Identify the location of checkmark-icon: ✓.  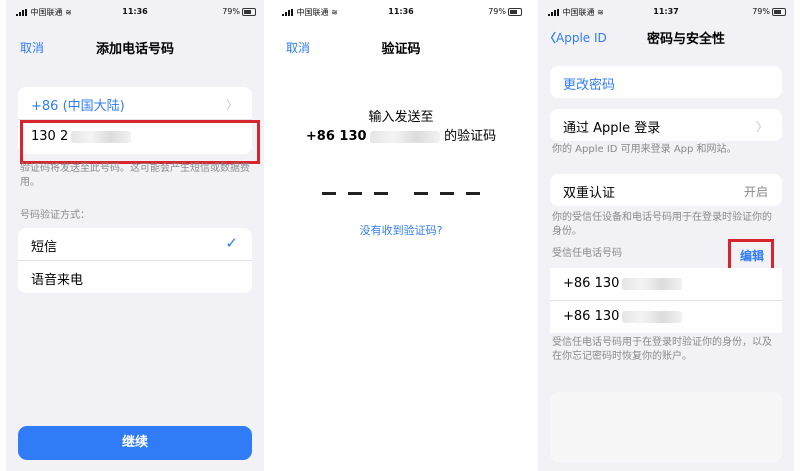
(231, 243).